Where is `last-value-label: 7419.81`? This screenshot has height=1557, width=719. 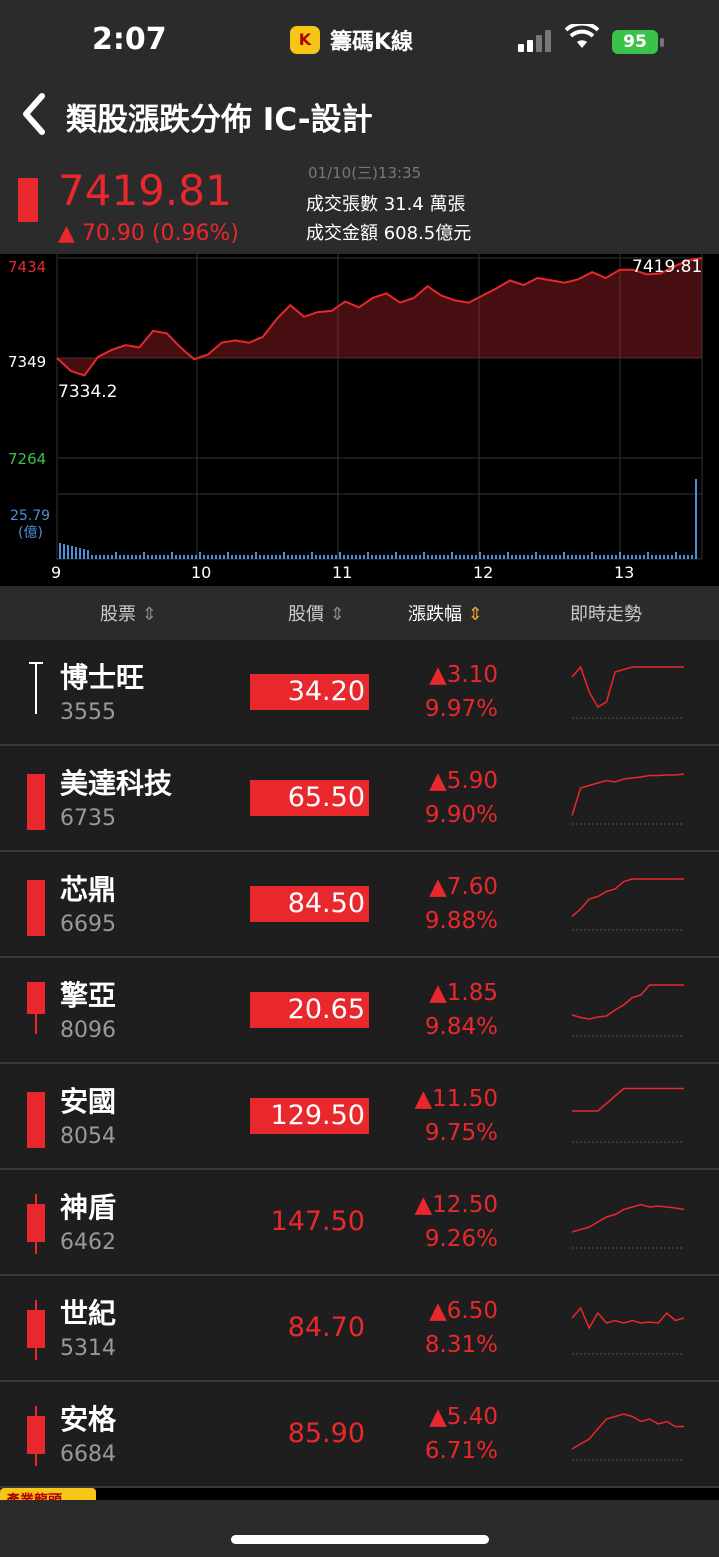
last-value-label: 7419.81 is located at coordinates (667, 267).